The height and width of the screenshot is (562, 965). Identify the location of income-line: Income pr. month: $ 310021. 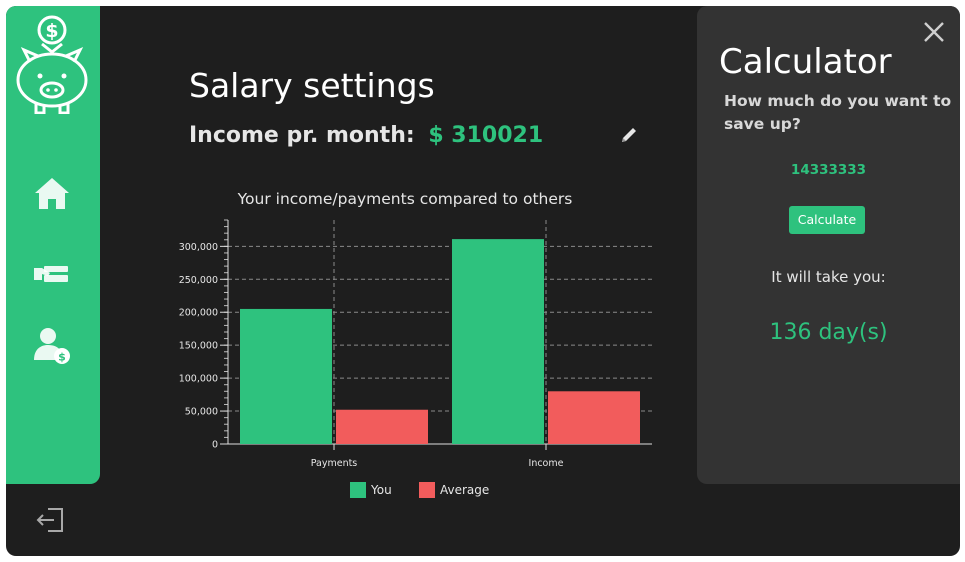
(366, 135).